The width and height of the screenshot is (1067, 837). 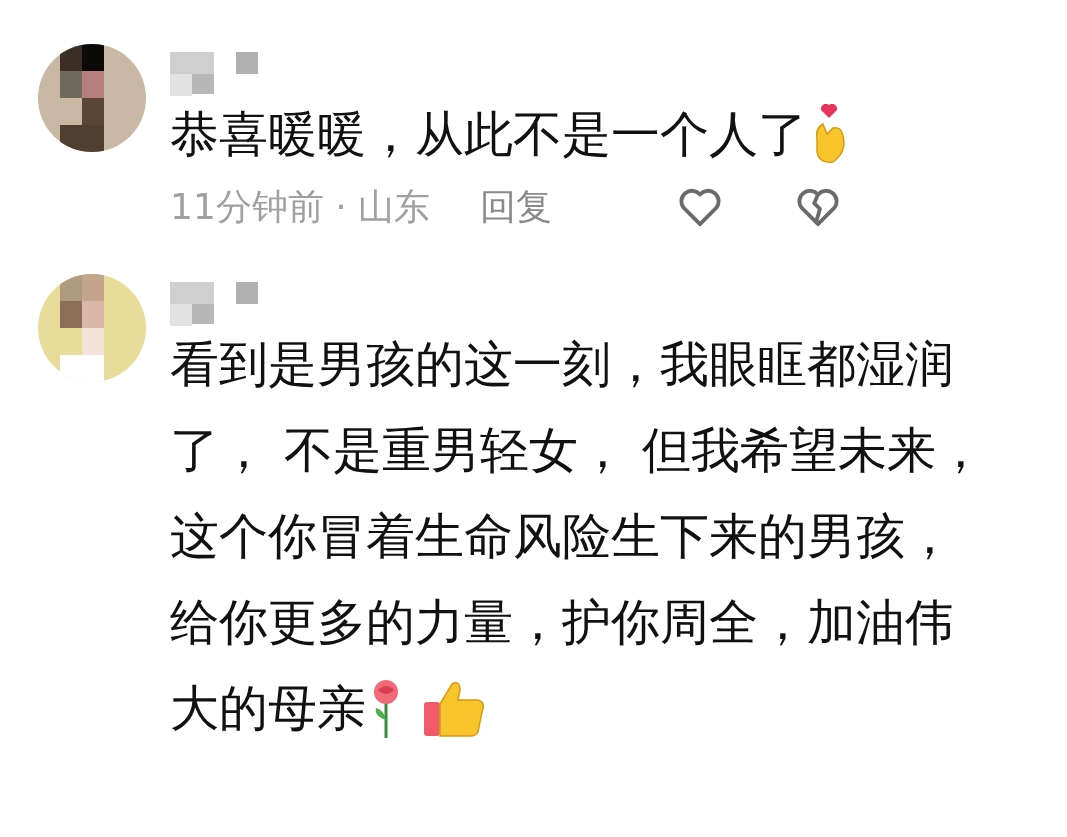 What do you see at coordinates (268, 709) in the screenshot?
I see `comment-text-line: 大的母亲` at bounding box center [268, 709].